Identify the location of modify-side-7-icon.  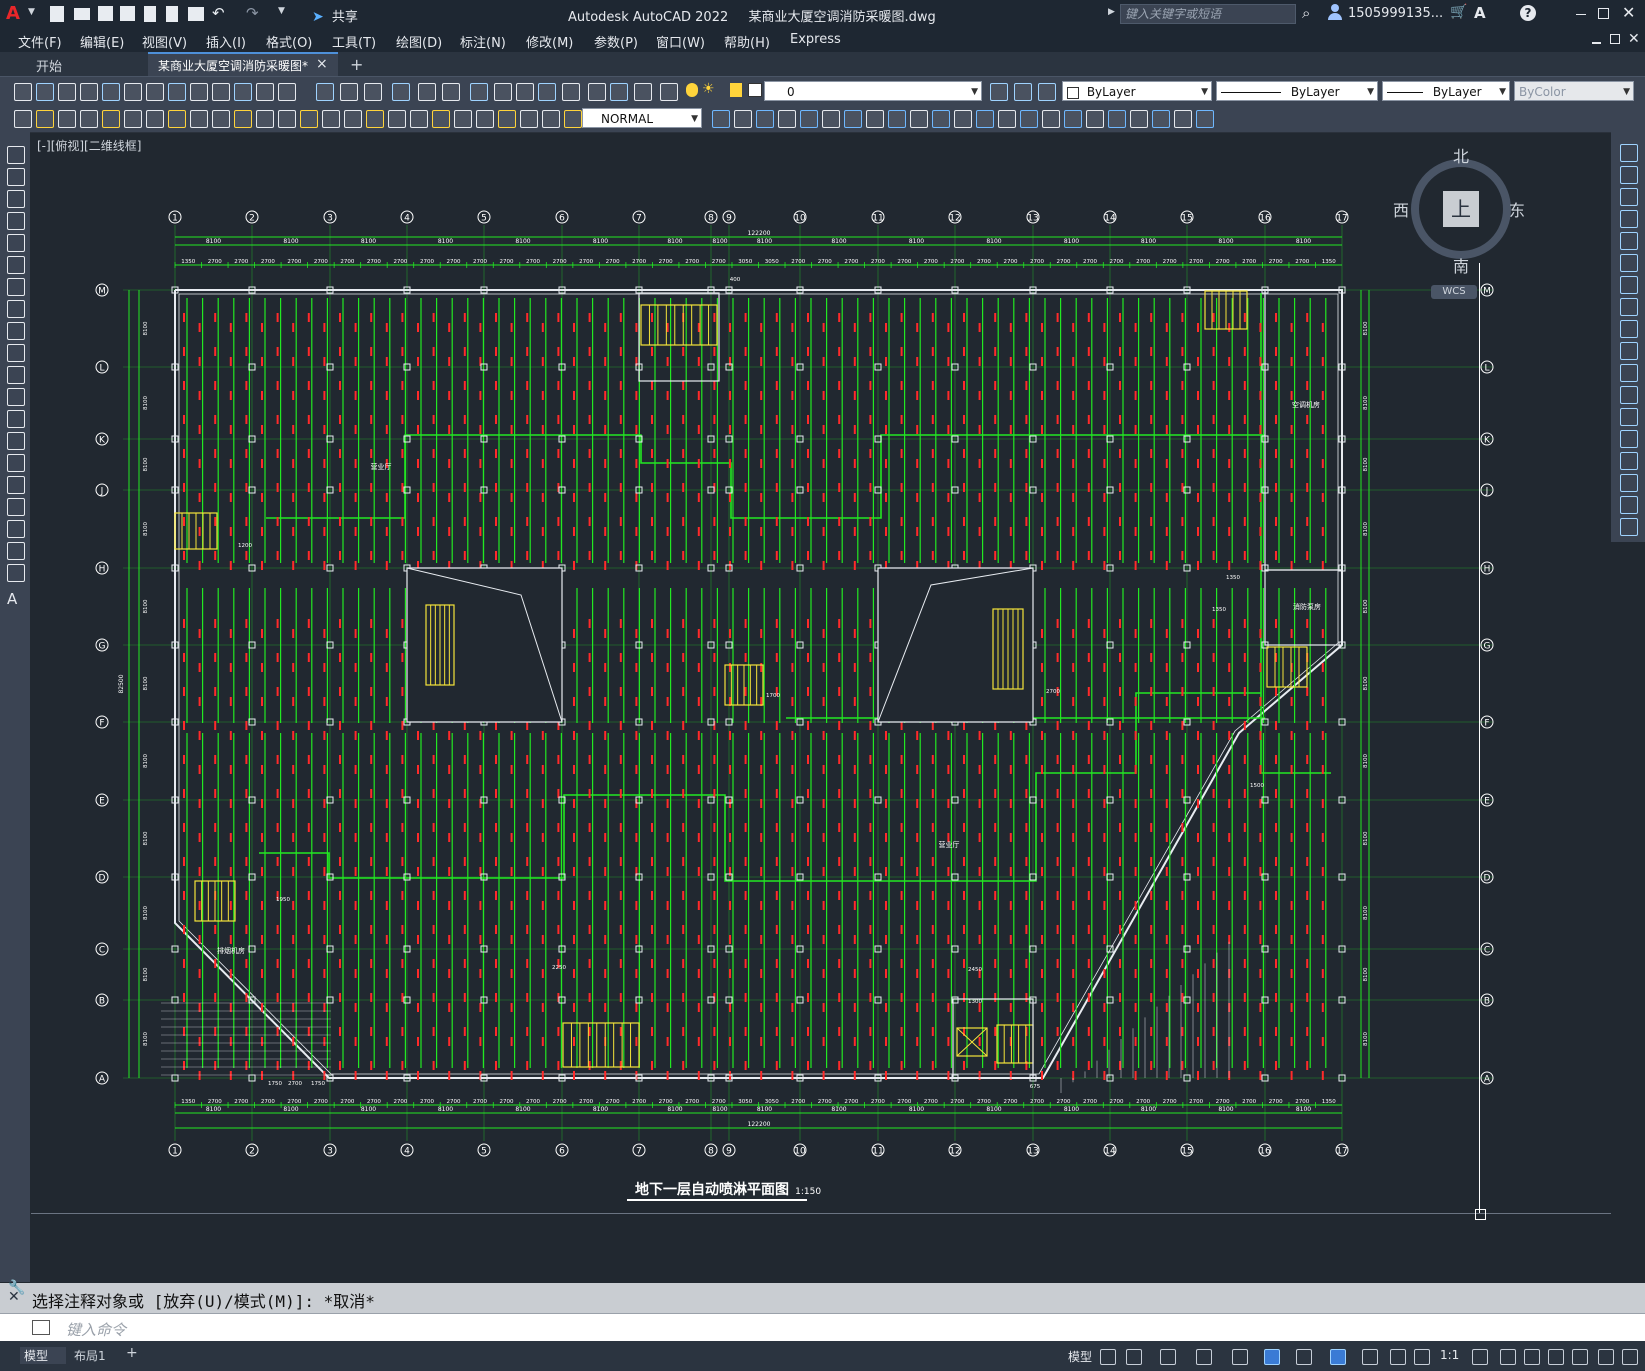
(1629, 307).